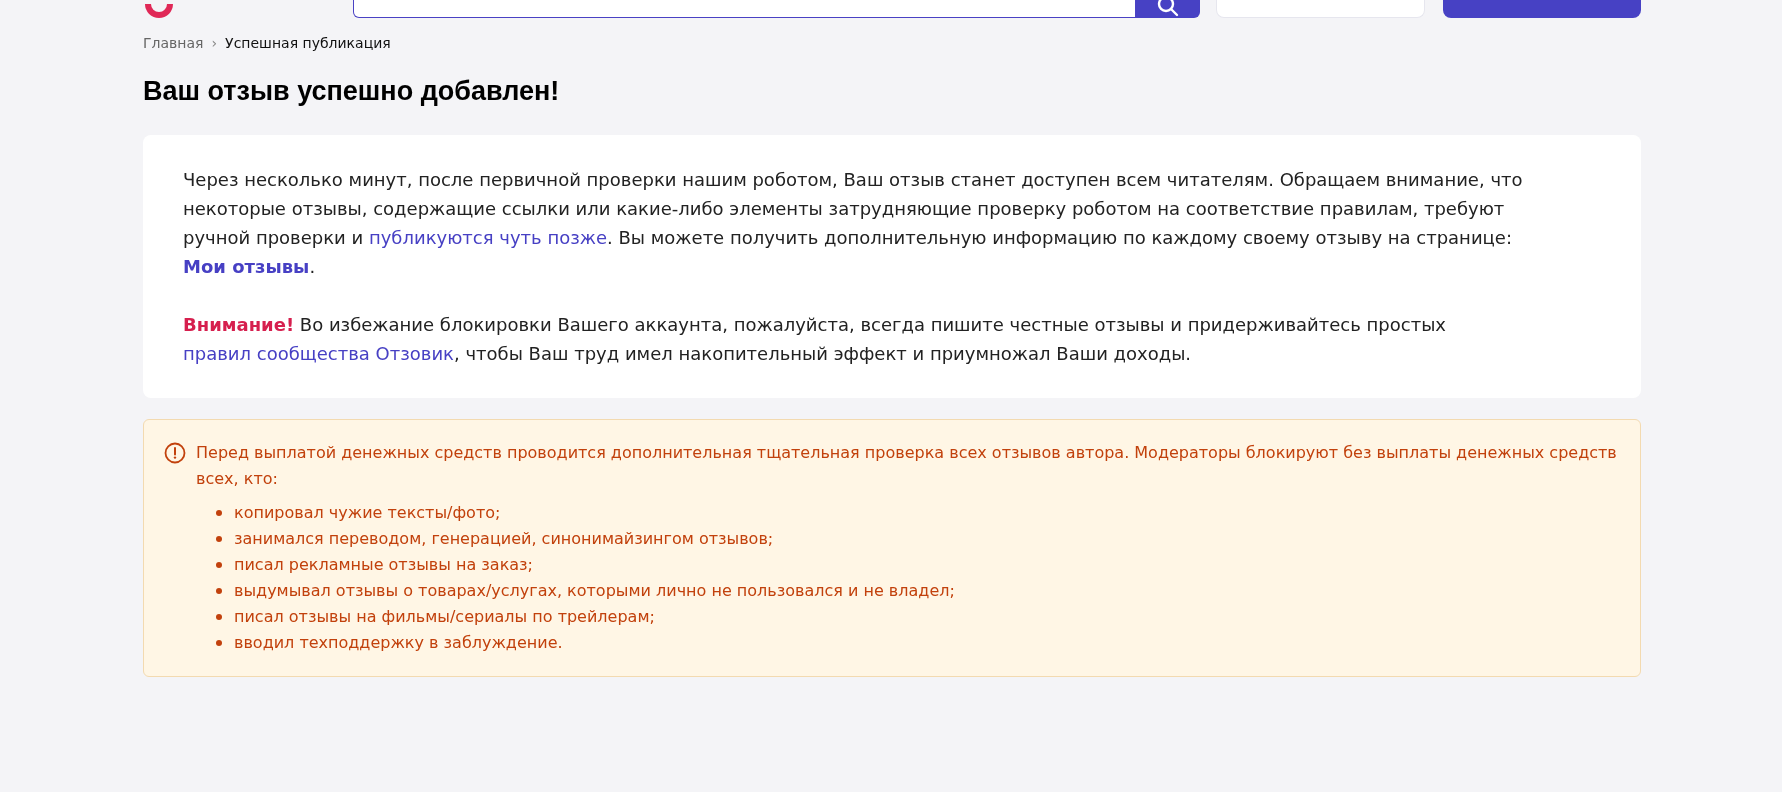  Describe the element at coordinates (444, 617) in the screenshot. I see `notice-item: писал отзывы на фильмы/сериалы по трейлерам;` at that location.